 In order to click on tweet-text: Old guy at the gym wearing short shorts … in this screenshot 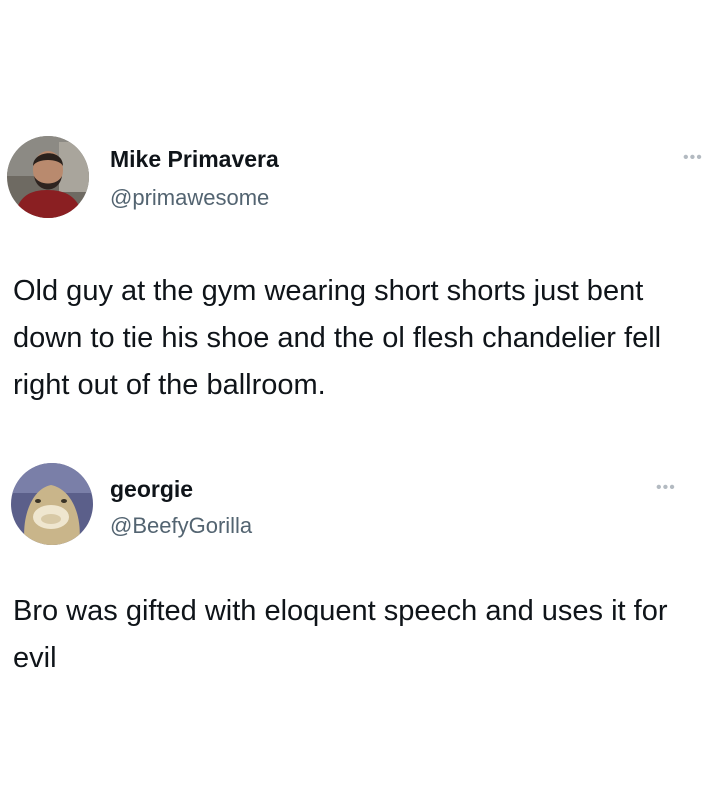, I will do `click(337, 338)`.